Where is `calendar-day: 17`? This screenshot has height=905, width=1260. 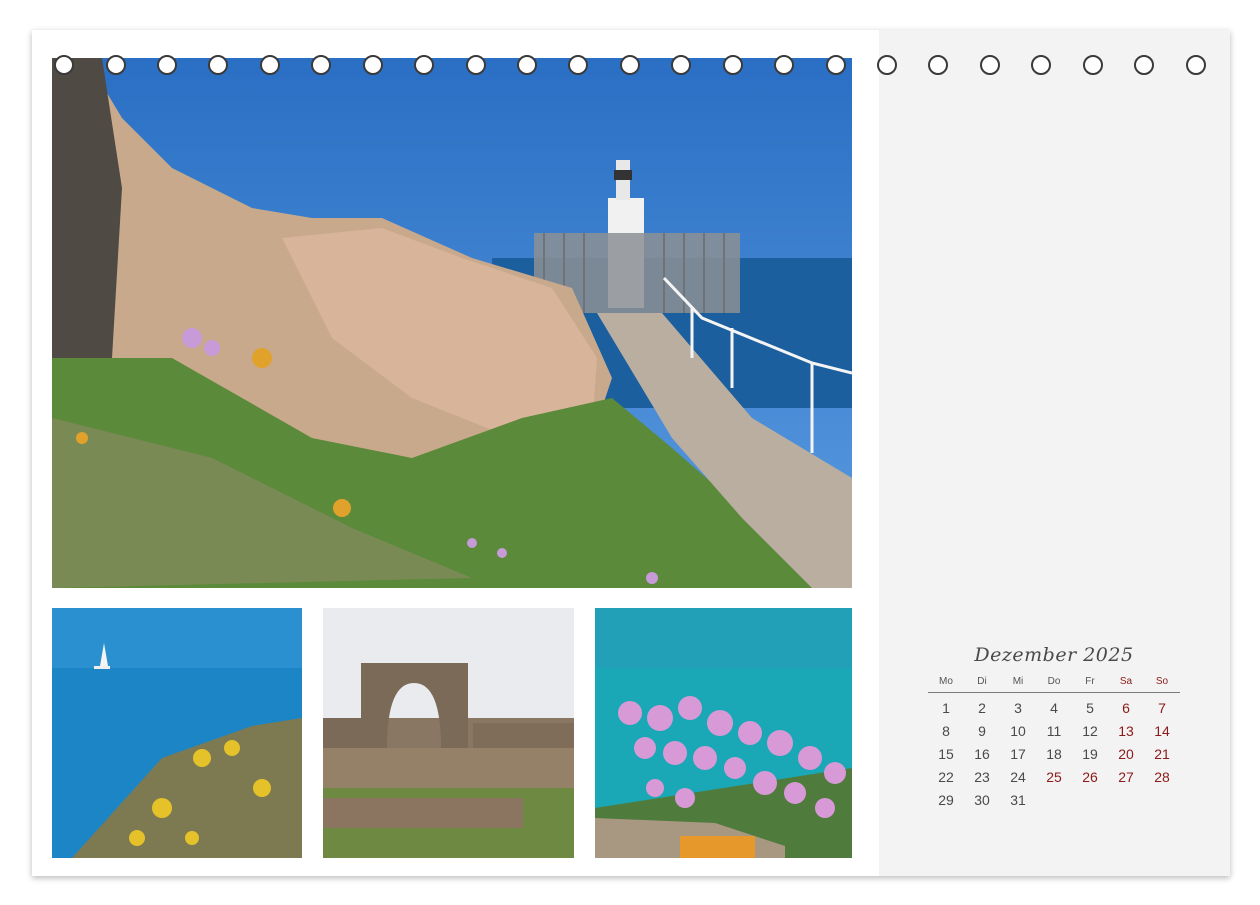
calendar-day: 17 is located at coordinates (1018, 754).